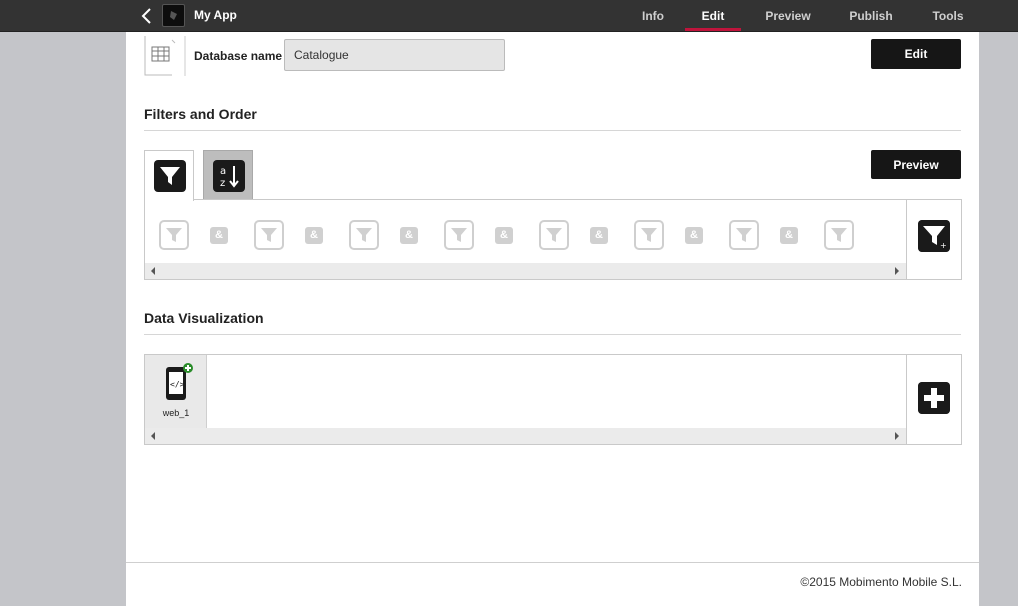 This screenshot has height=606, width=1018. Describe the element at coordinates (916, 54) in the screenshot. I see `edit-database-button: Edit` at that location.